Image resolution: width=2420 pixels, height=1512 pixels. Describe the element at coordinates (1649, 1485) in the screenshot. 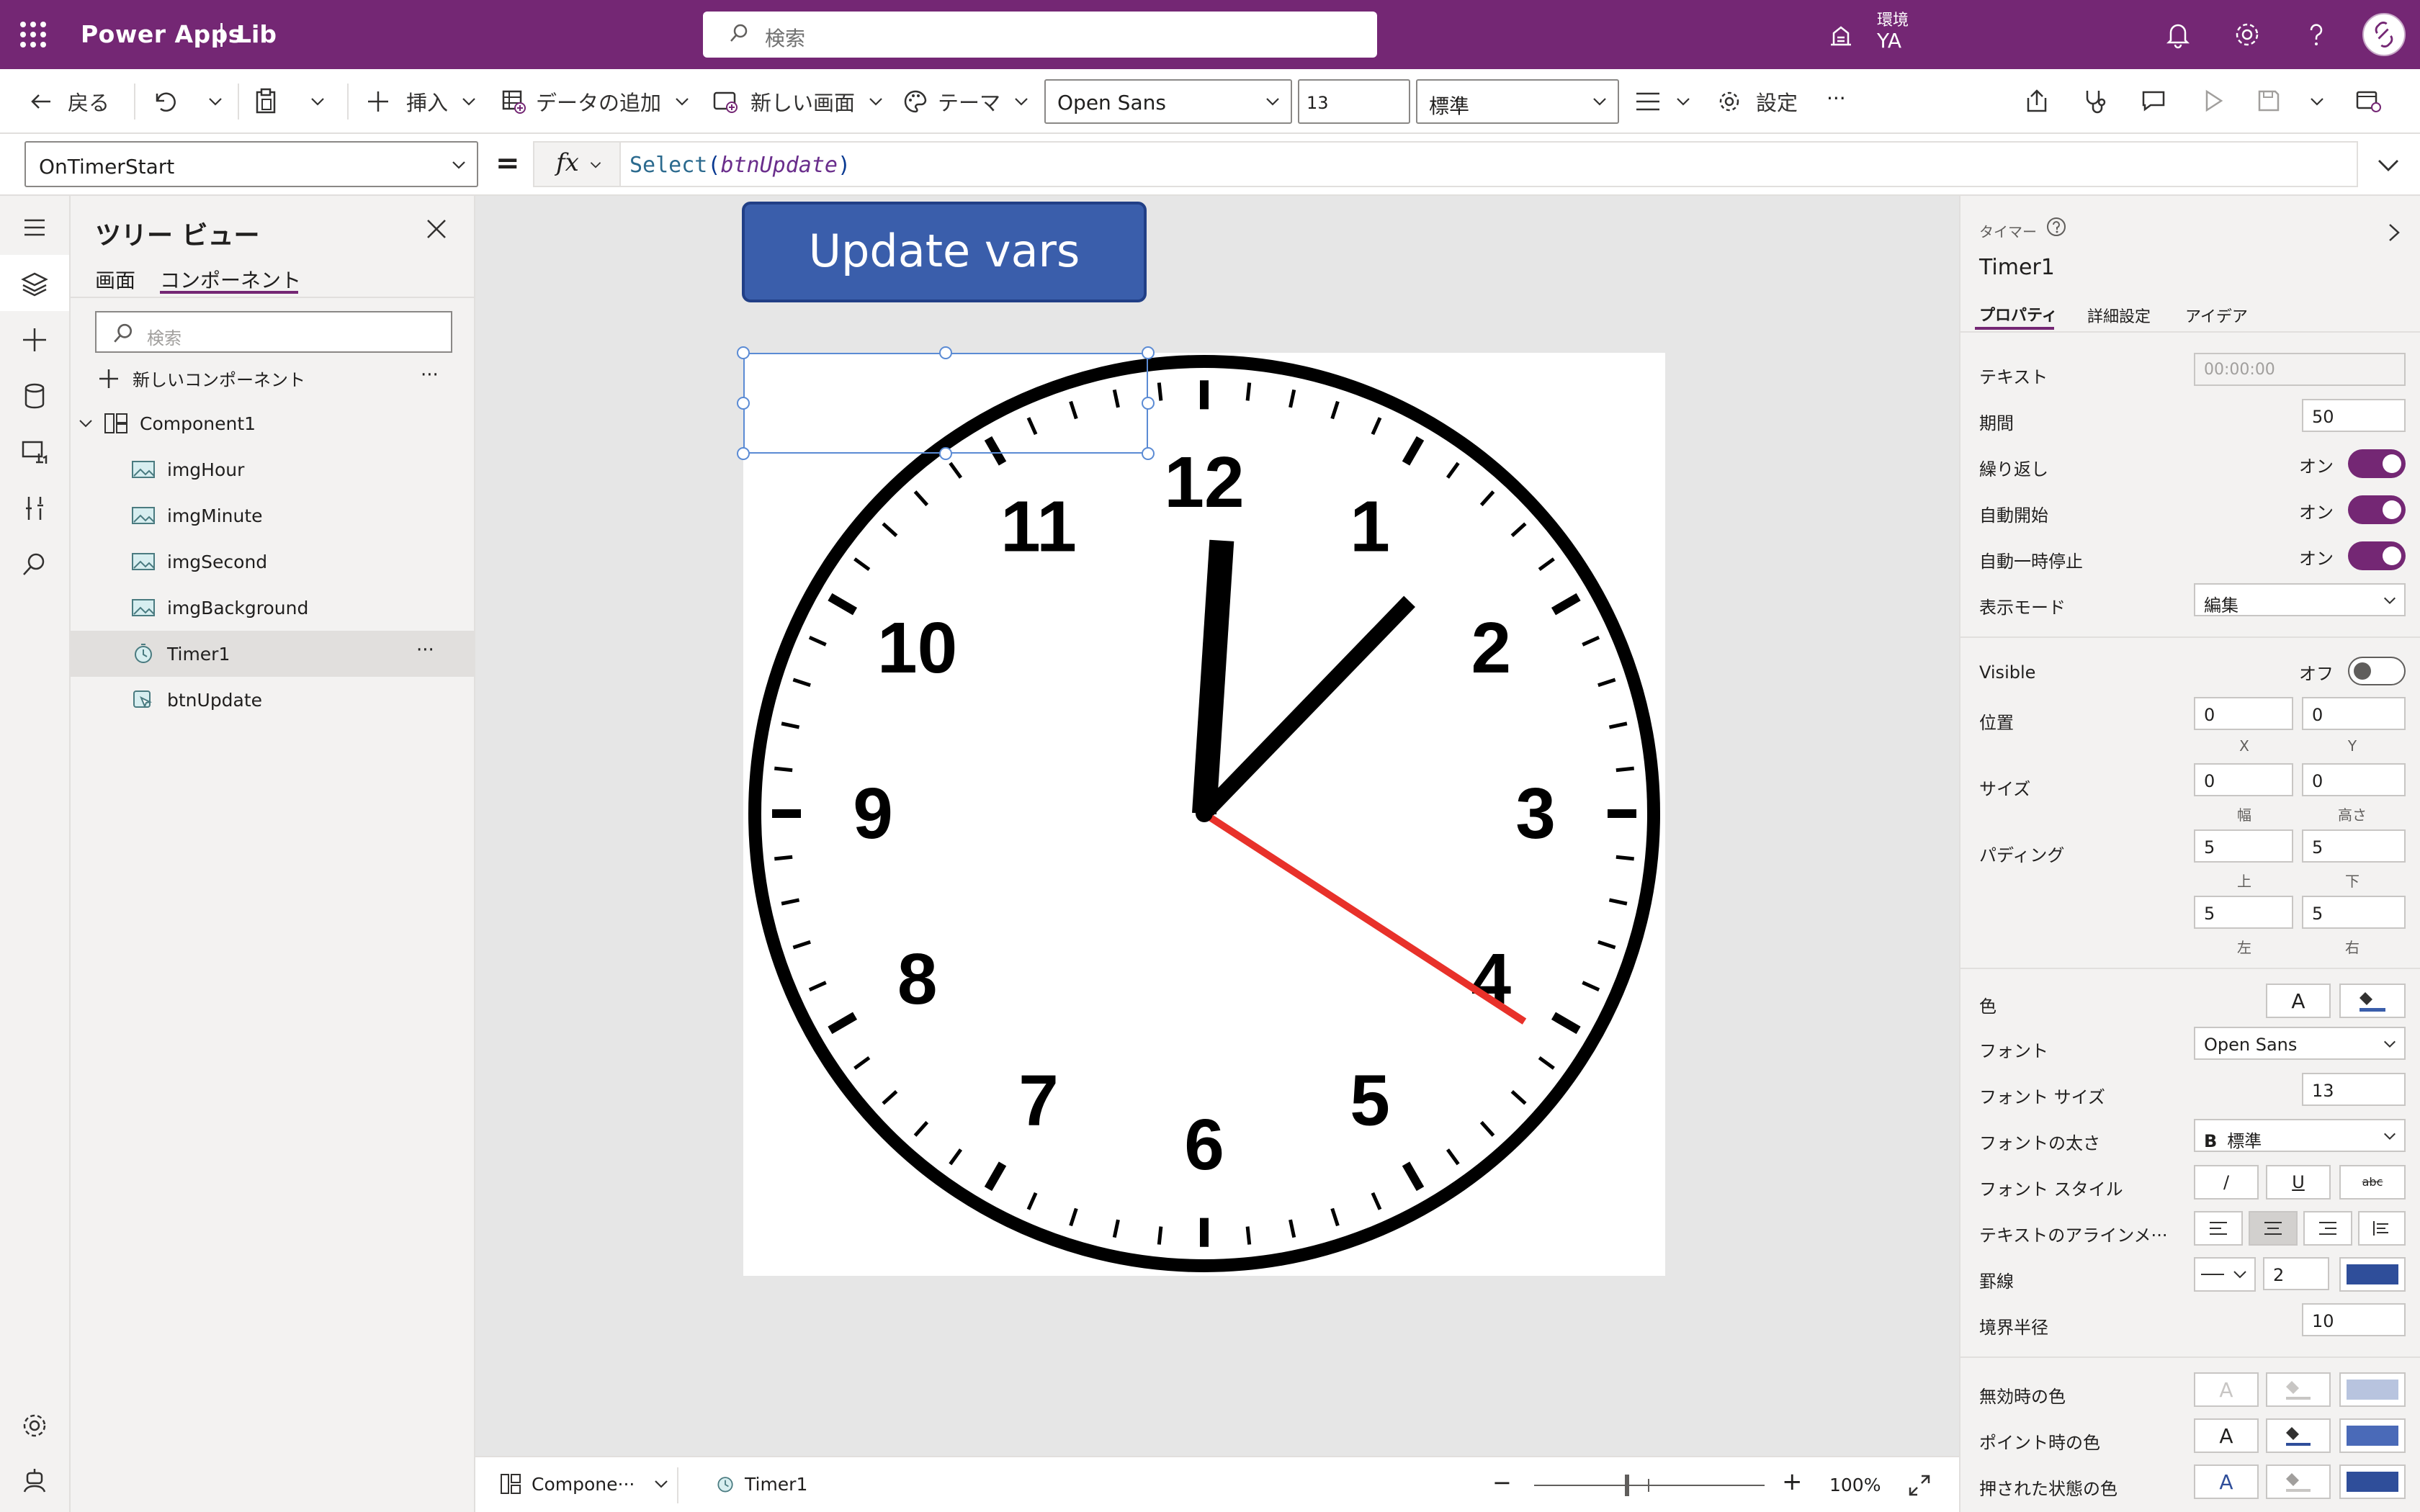

I see `zoom-slider` at that location.